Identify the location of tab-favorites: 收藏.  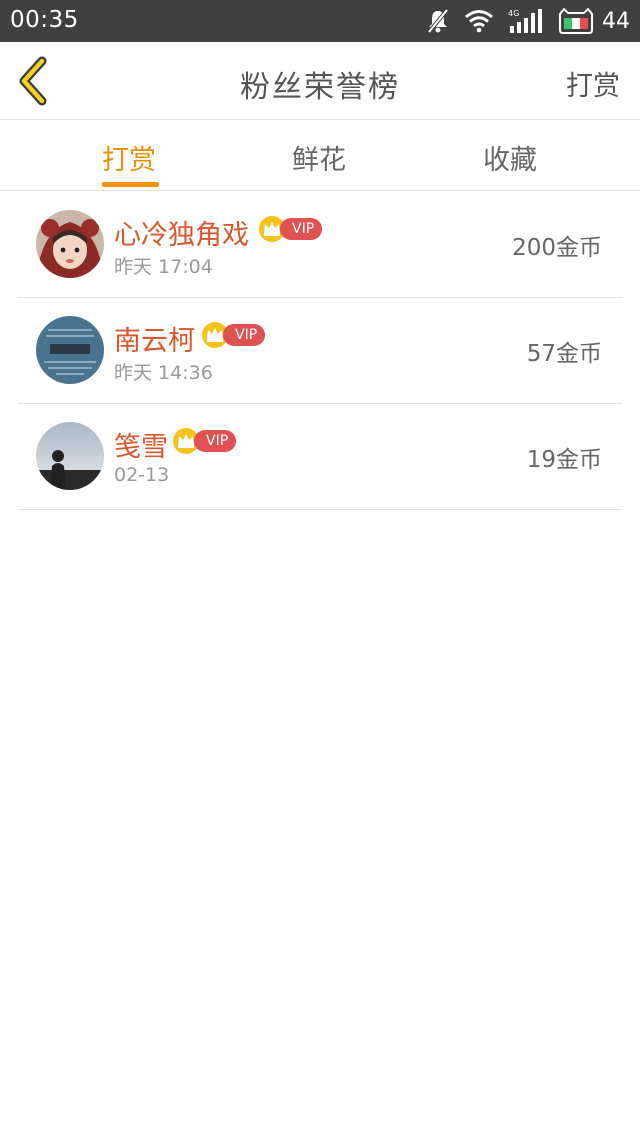
(510, 157).